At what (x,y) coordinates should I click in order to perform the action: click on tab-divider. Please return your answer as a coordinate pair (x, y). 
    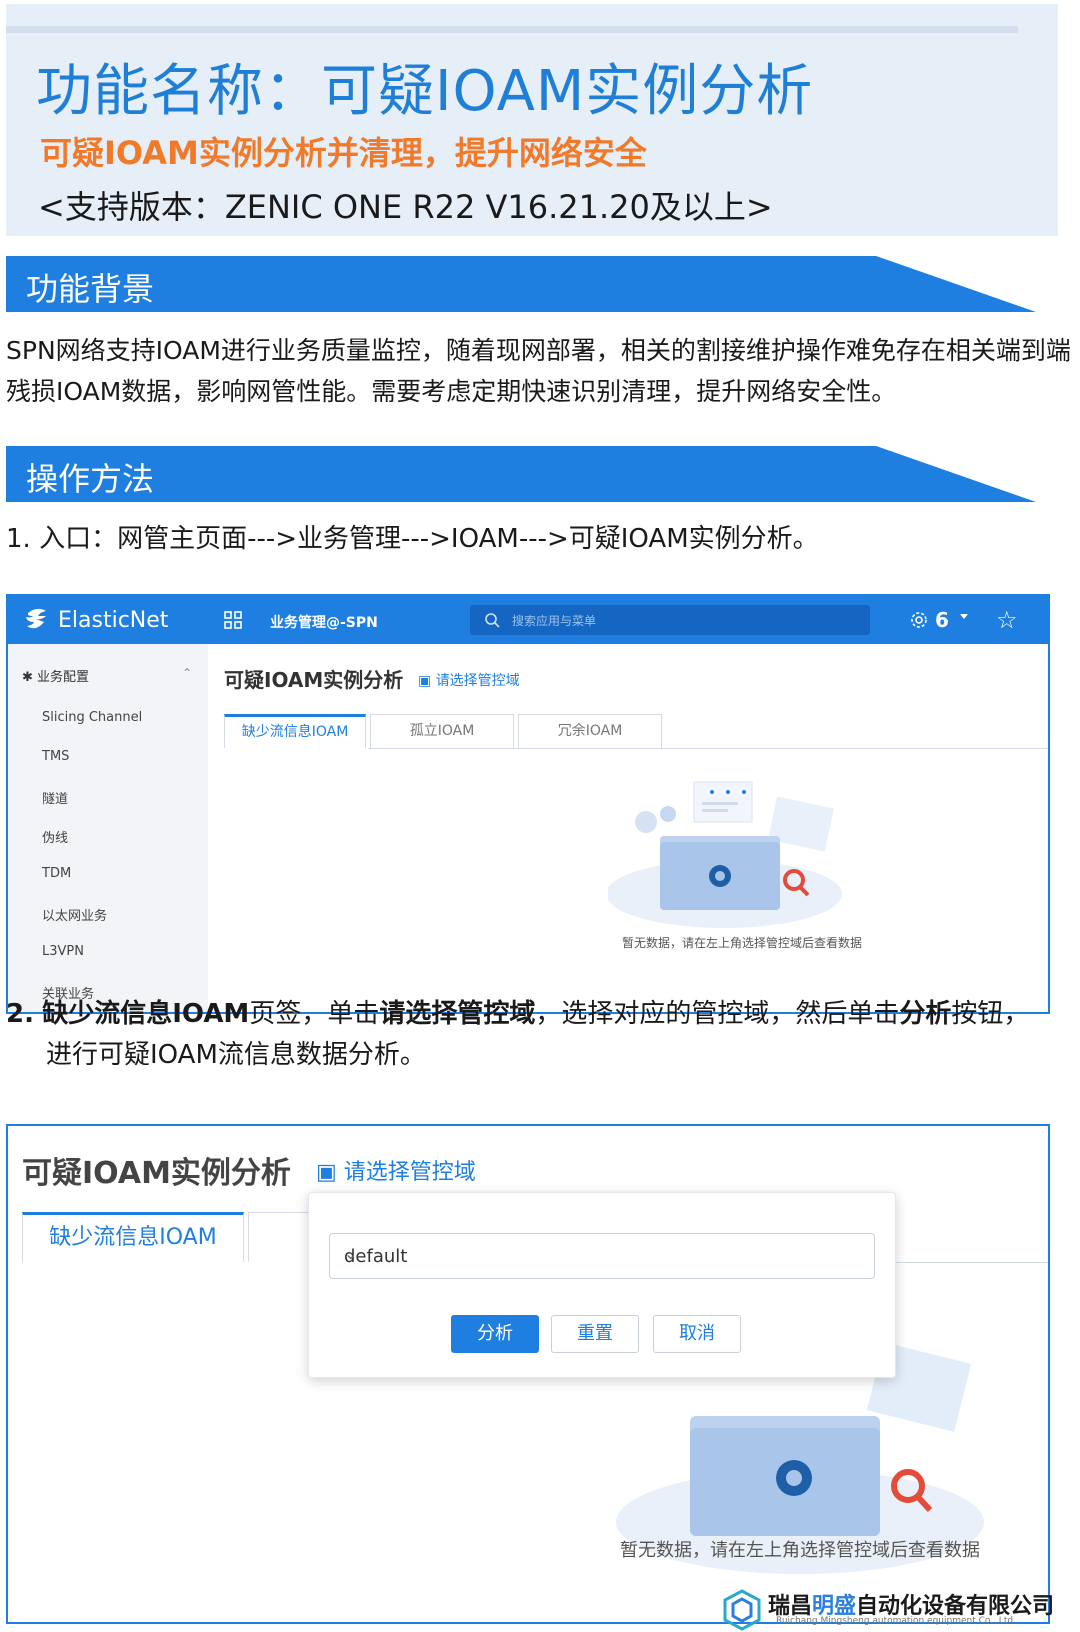
    Looking at the image, I should click on (708, 748).